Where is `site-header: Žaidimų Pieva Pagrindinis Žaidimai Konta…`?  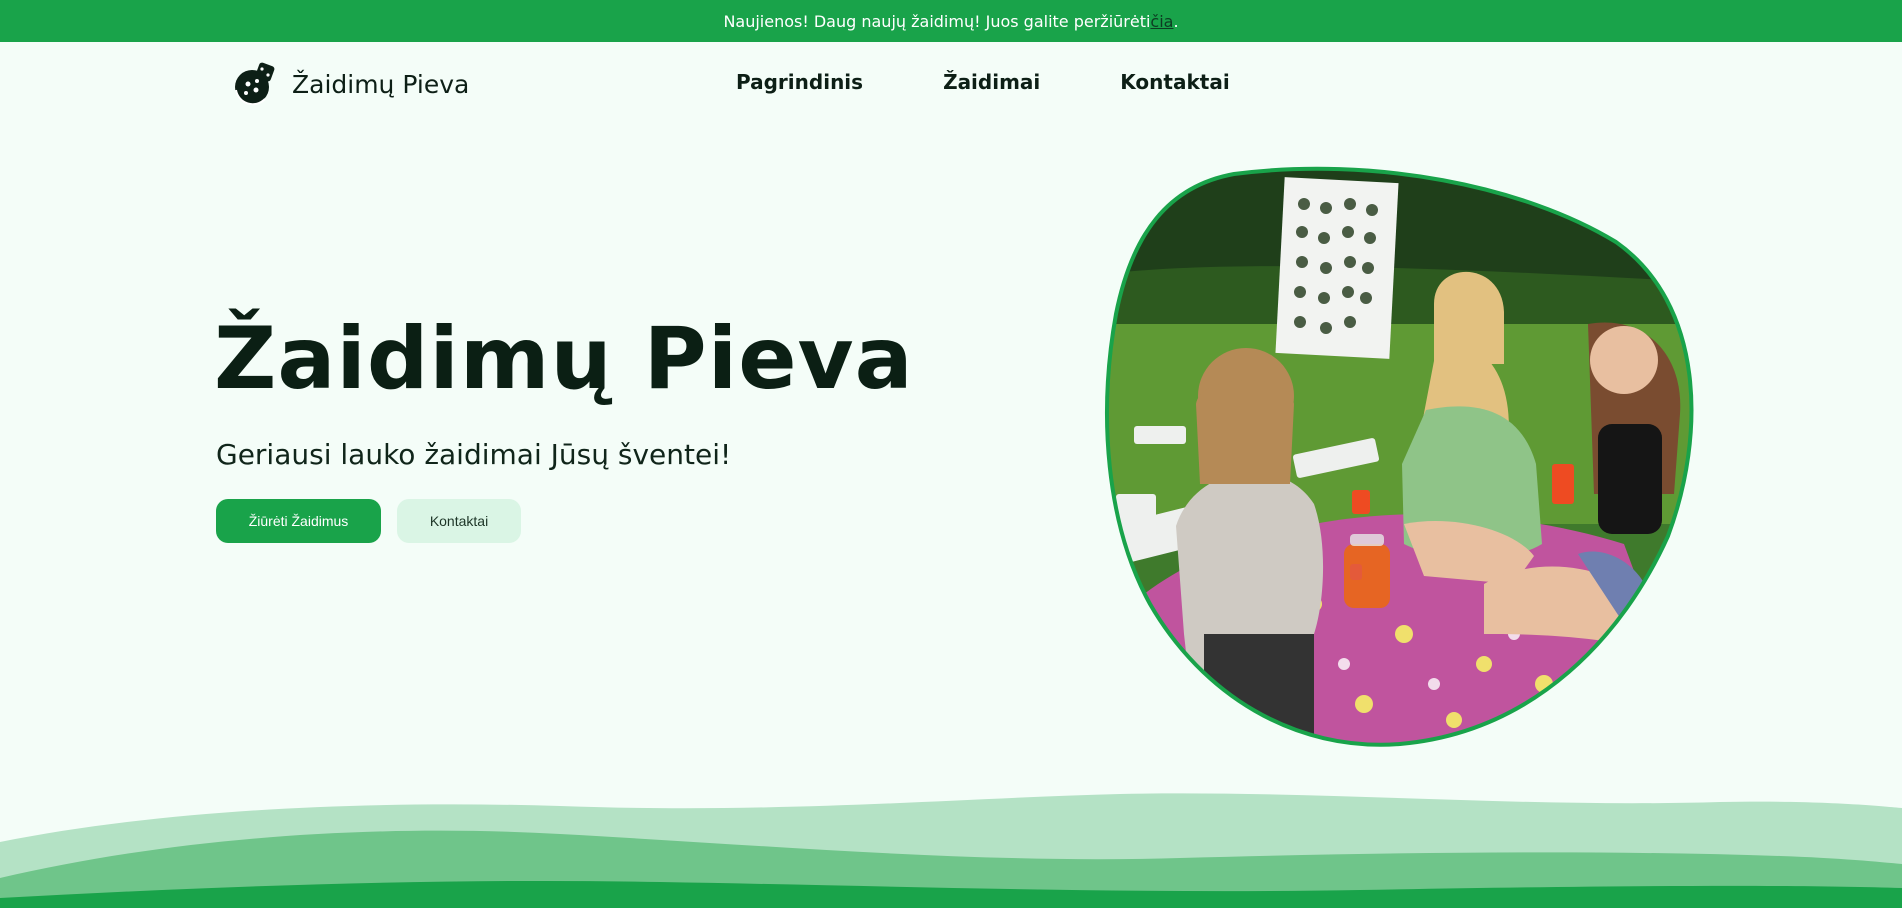
site-header: Žaidimų Pieva Pagrindinis Žaidimai Konta… is located at coordinates (951, 84).